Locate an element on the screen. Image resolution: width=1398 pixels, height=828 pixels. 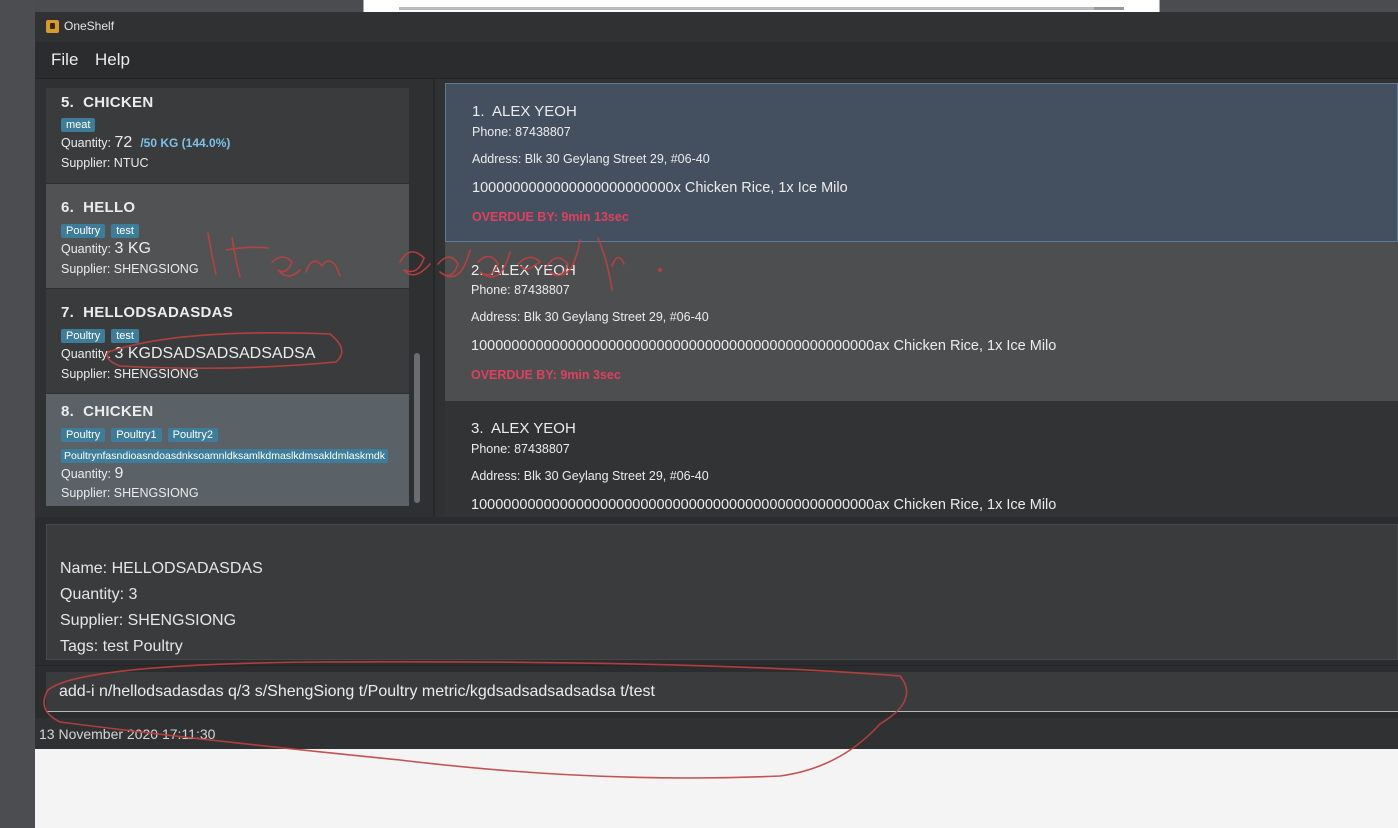
result-supplier: Supplier: SHENGSIONG is located at coordinates (148, 620).